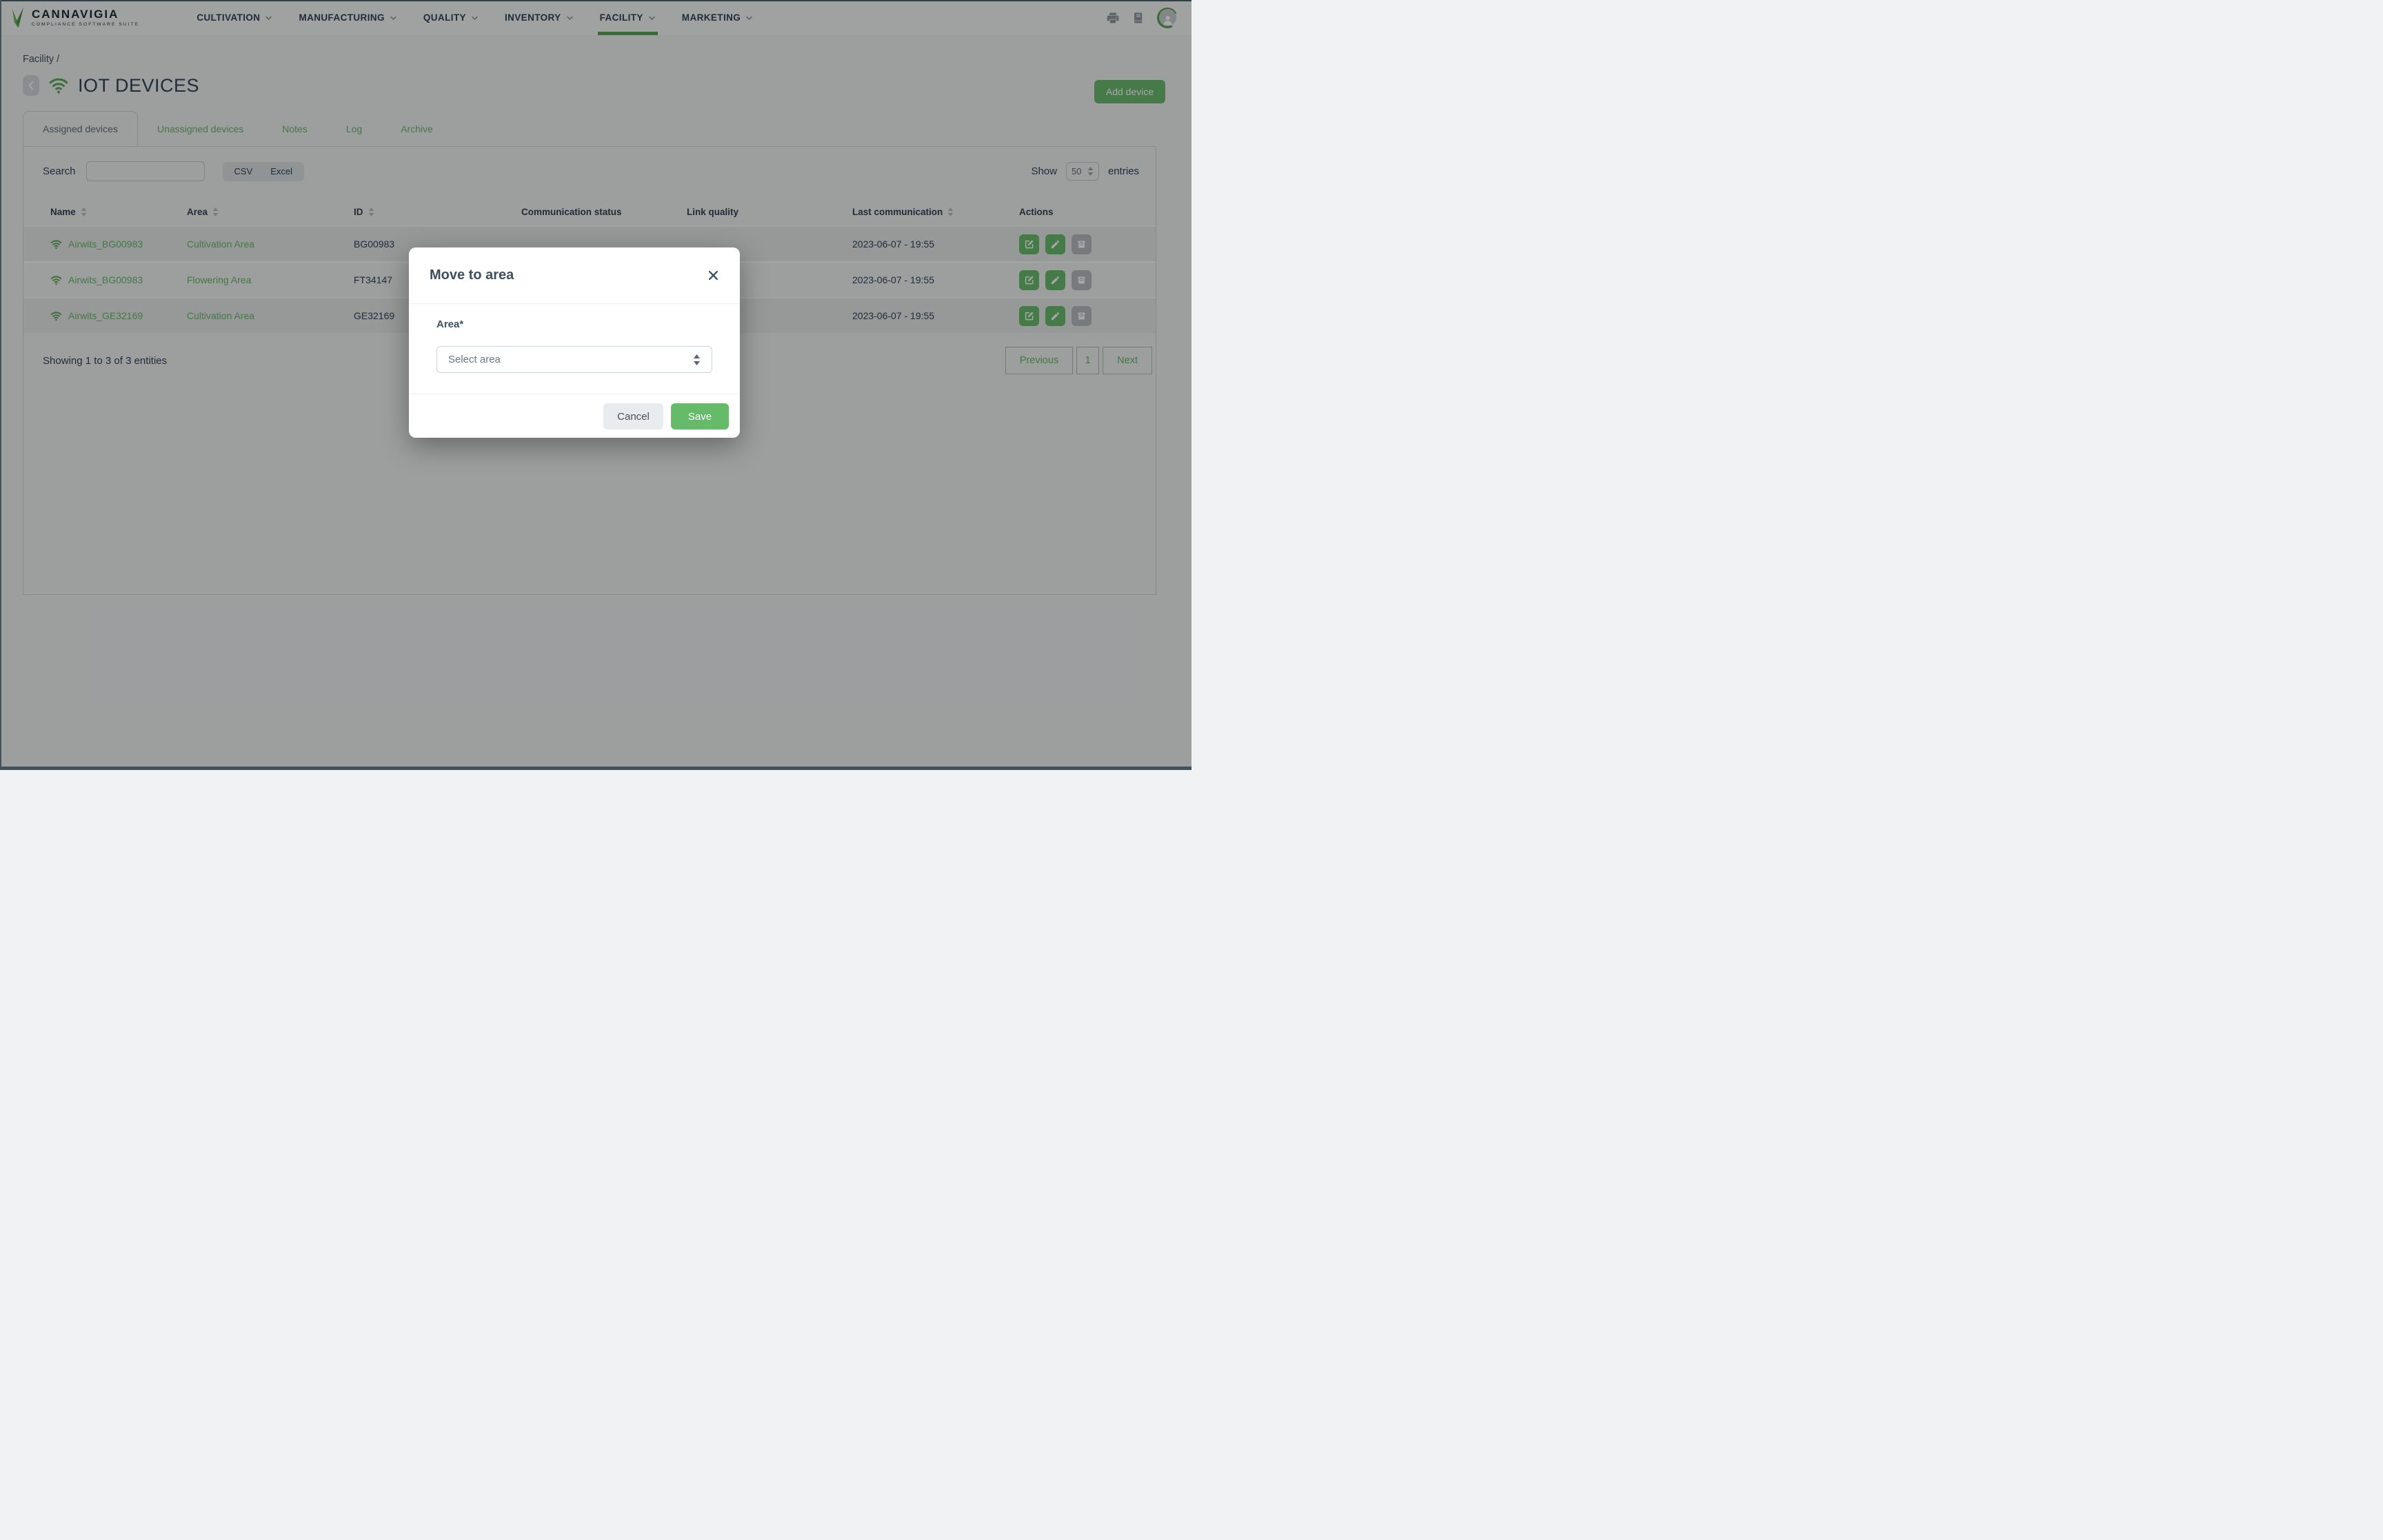 The width and height of the screenshot is (2383, 1540). I want to click on window-bottom-edge, so click(596, 769).